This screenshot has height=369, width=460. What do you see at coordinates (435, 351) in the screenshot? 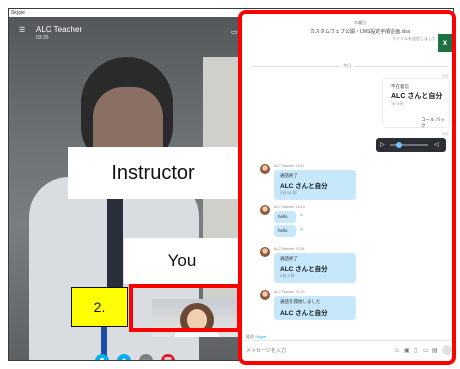
I see `contact-card-icon: ▤` at bounding box center [435, 351].